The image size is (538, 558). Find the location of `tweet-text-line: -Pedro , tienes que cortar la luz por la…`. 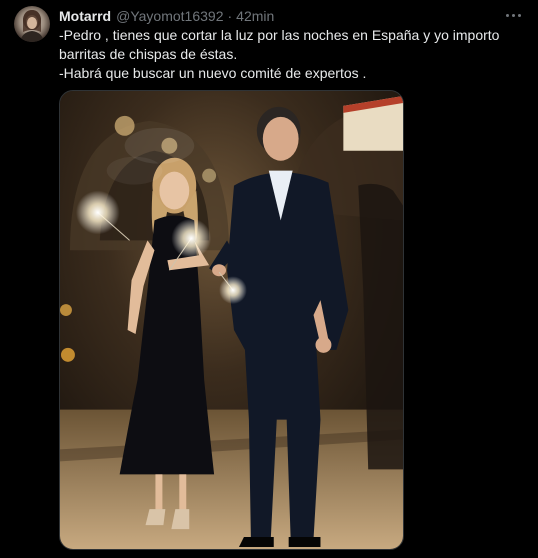

tweet-text-line: -Pedro , tienes que cortar la luz por la… is located at coordinates (279, 44).